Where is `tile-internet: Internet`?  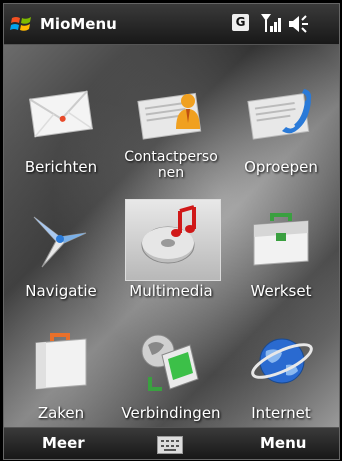
tile-internet: Internet is located at coordinates (281, 381).